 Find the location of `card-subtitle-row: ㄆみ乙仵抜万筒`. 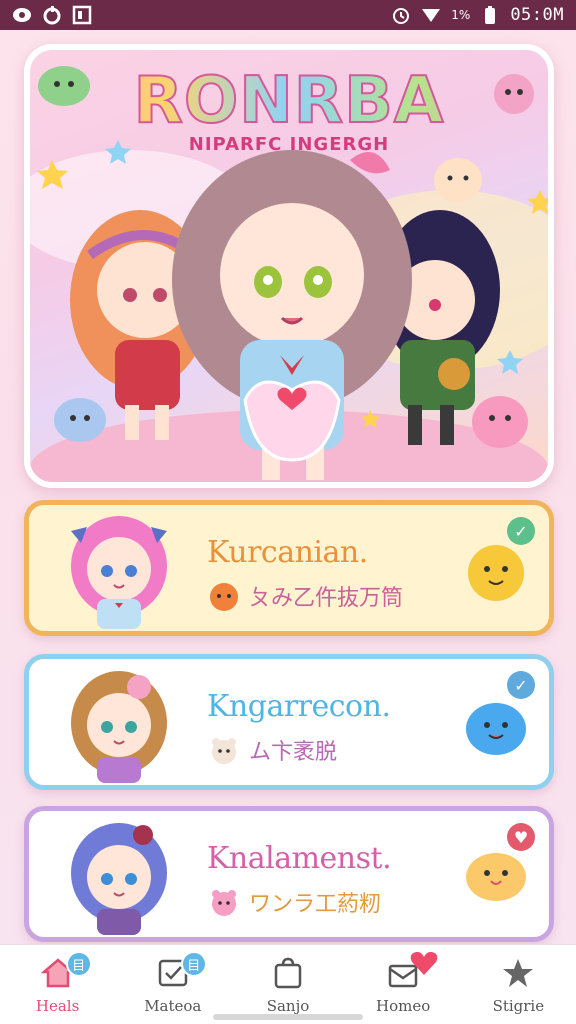

card-subtitle-row: ㄆみ乙仵抜万筒 is located at coordinates (305, 596).